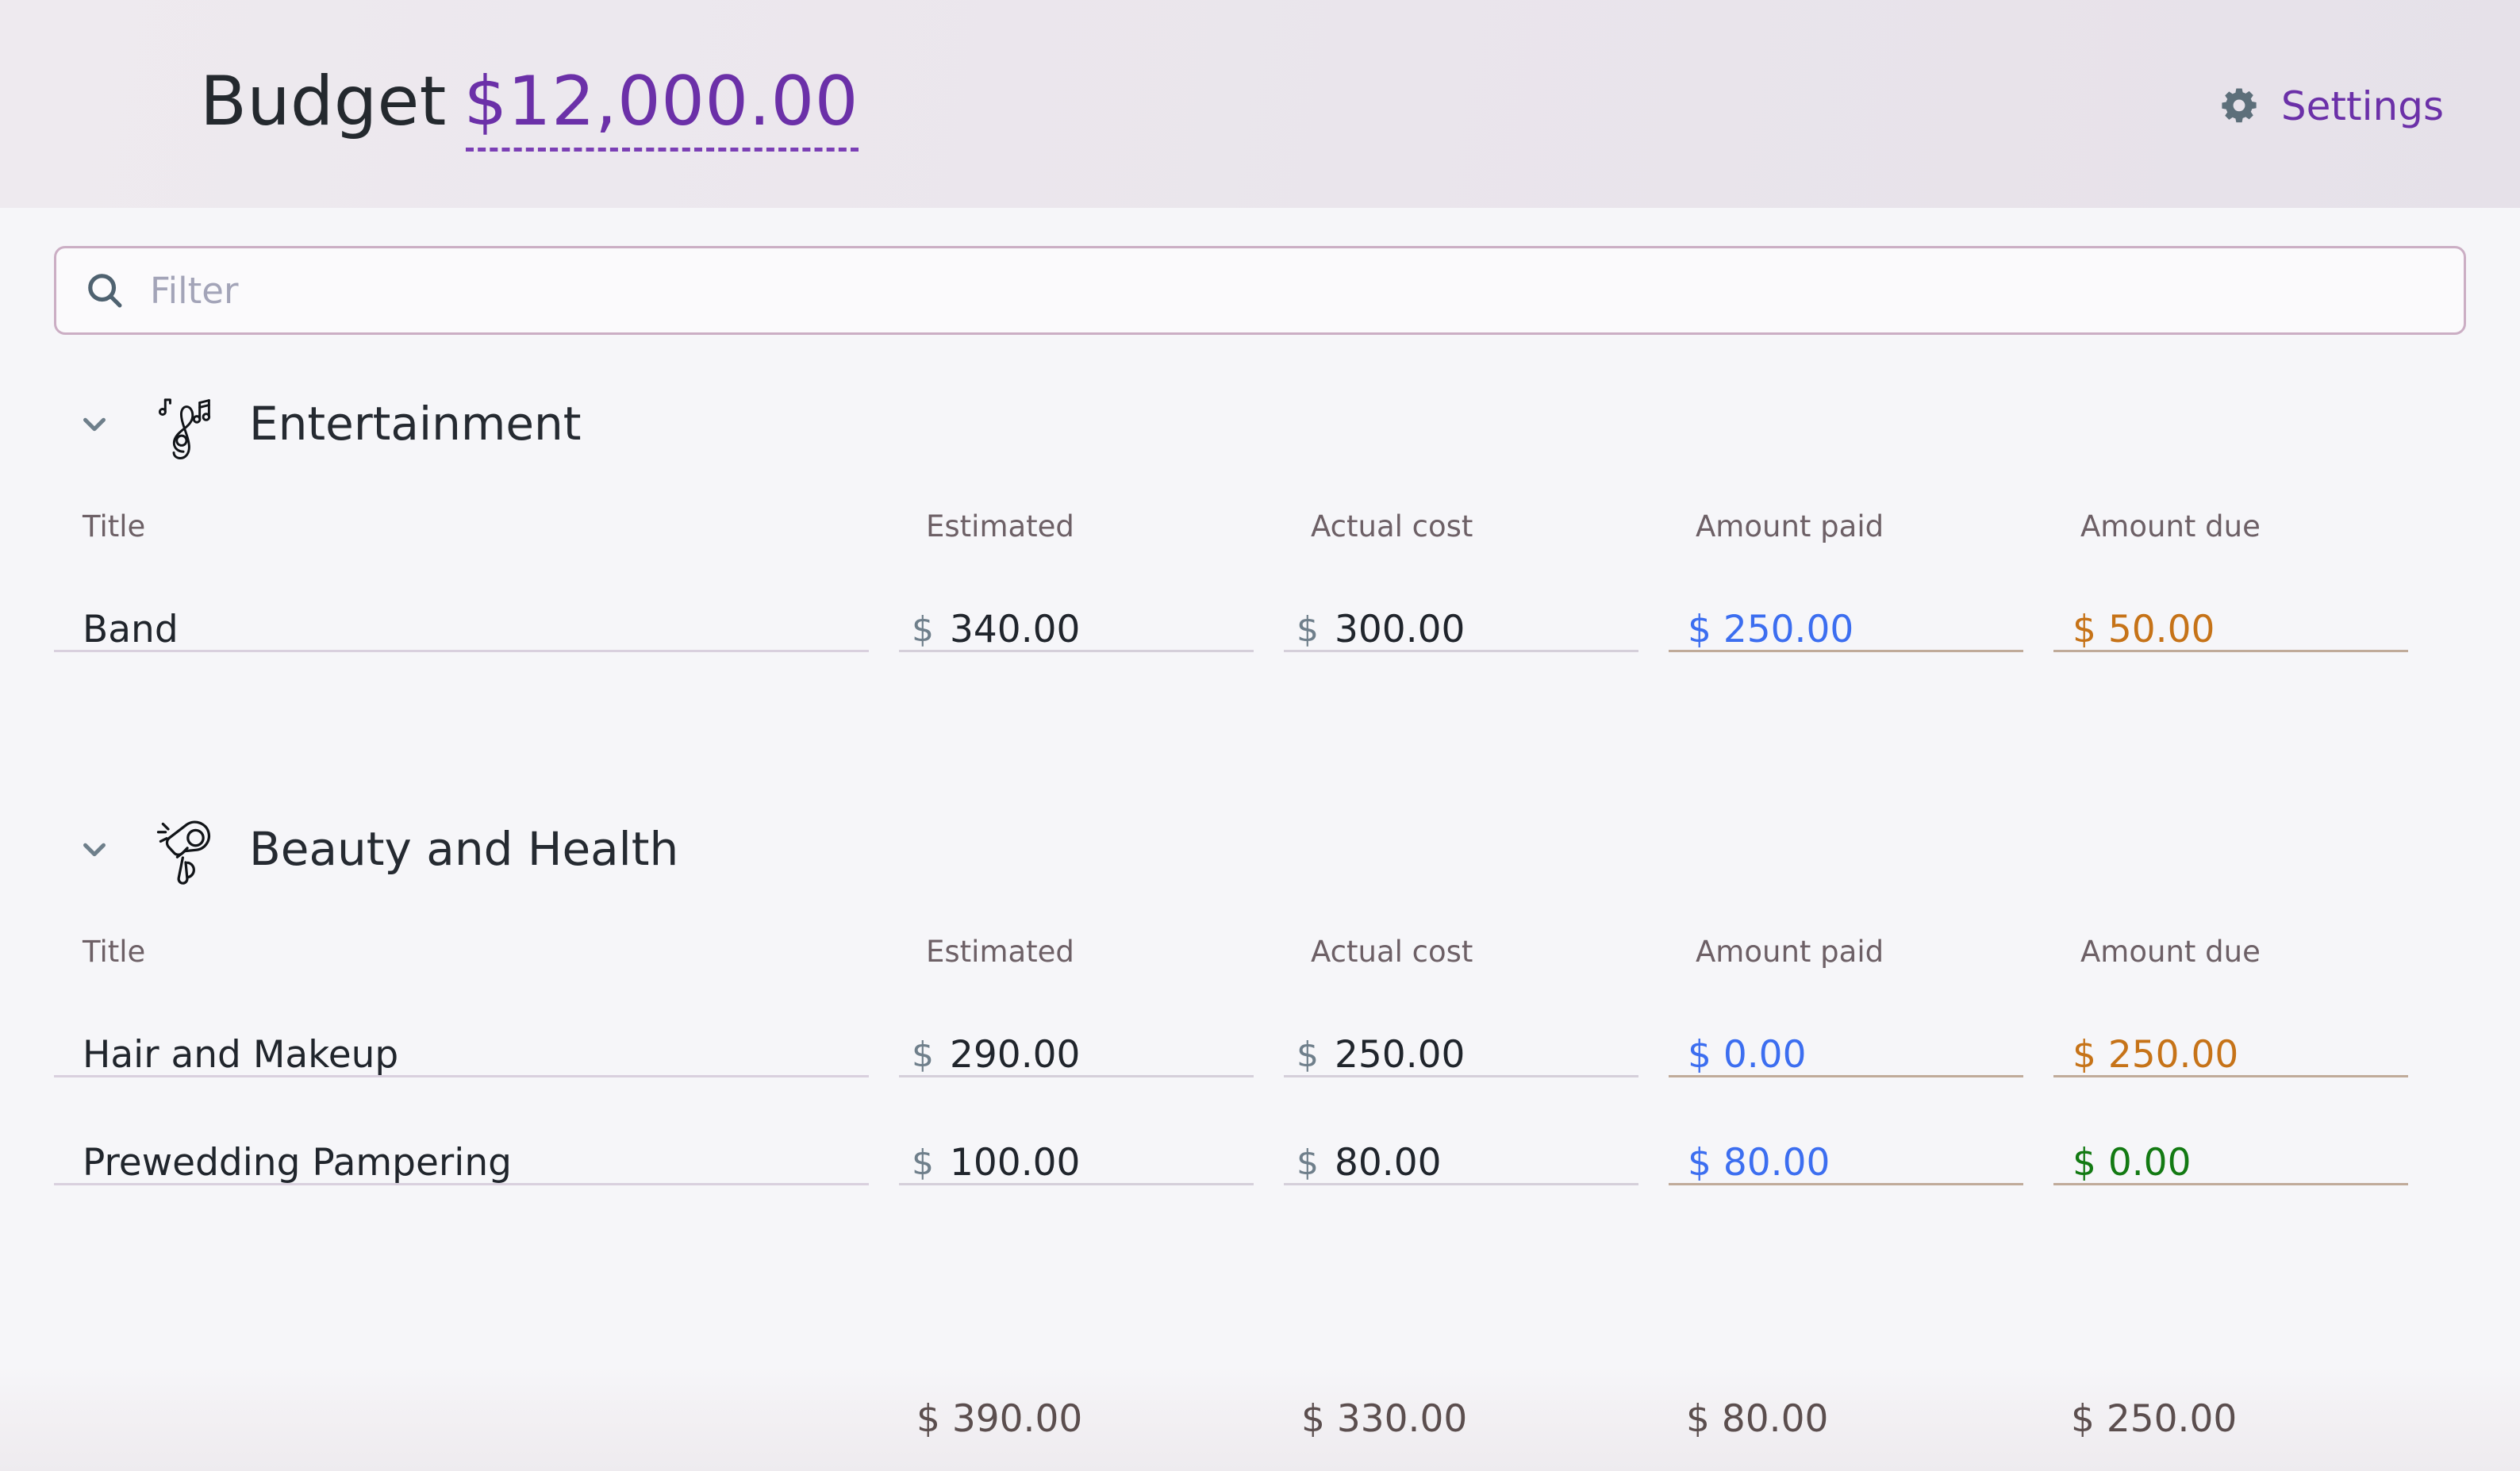 This screenshot has width=2520, height=1471. Describe the element at coordinates (186, 424) in the screenshot. I see `music-note-icon` at that location.